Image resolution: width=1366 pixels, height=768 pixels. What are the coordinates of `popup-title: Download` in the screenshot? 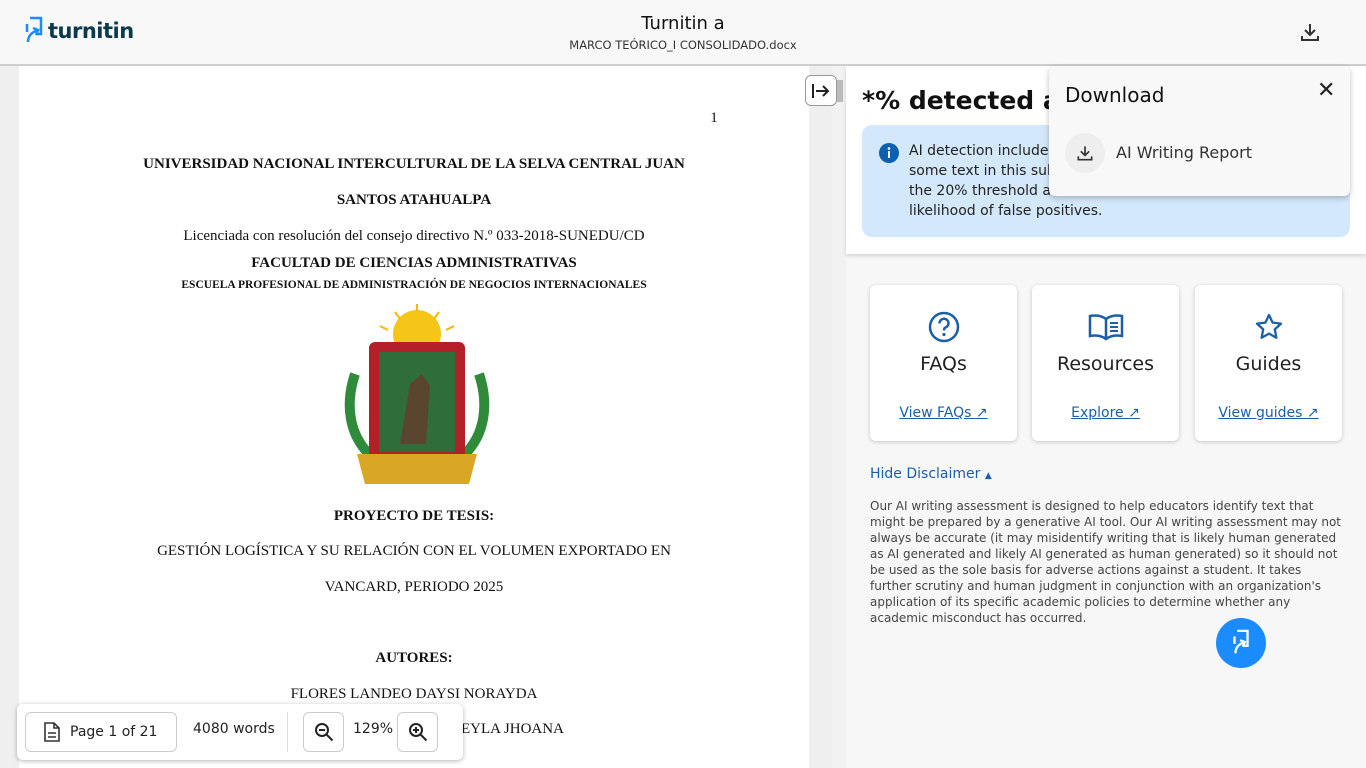 It's located at (1115, 95).